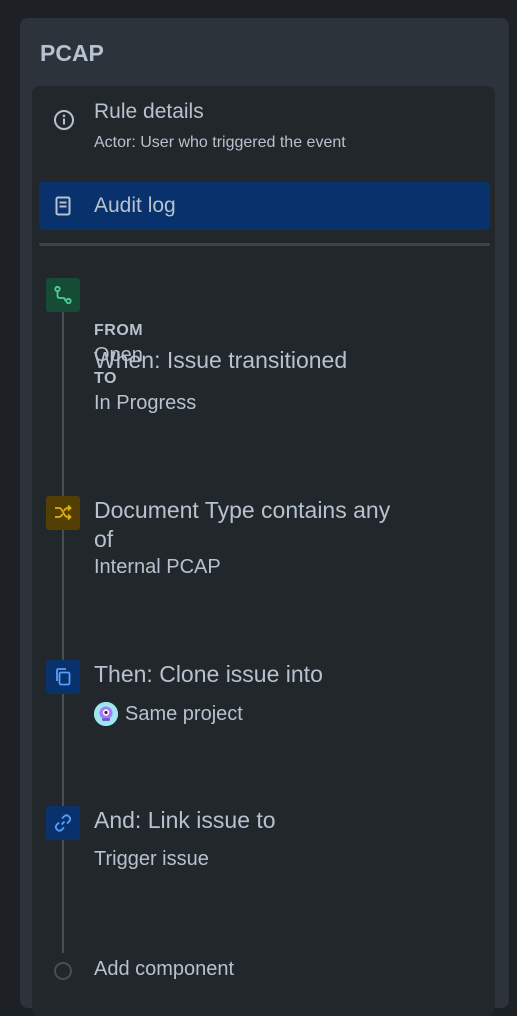 The width and height of the screenshot is (517, 1016). I want to click on condition-value: Internal PCAP, so click(157, 567).